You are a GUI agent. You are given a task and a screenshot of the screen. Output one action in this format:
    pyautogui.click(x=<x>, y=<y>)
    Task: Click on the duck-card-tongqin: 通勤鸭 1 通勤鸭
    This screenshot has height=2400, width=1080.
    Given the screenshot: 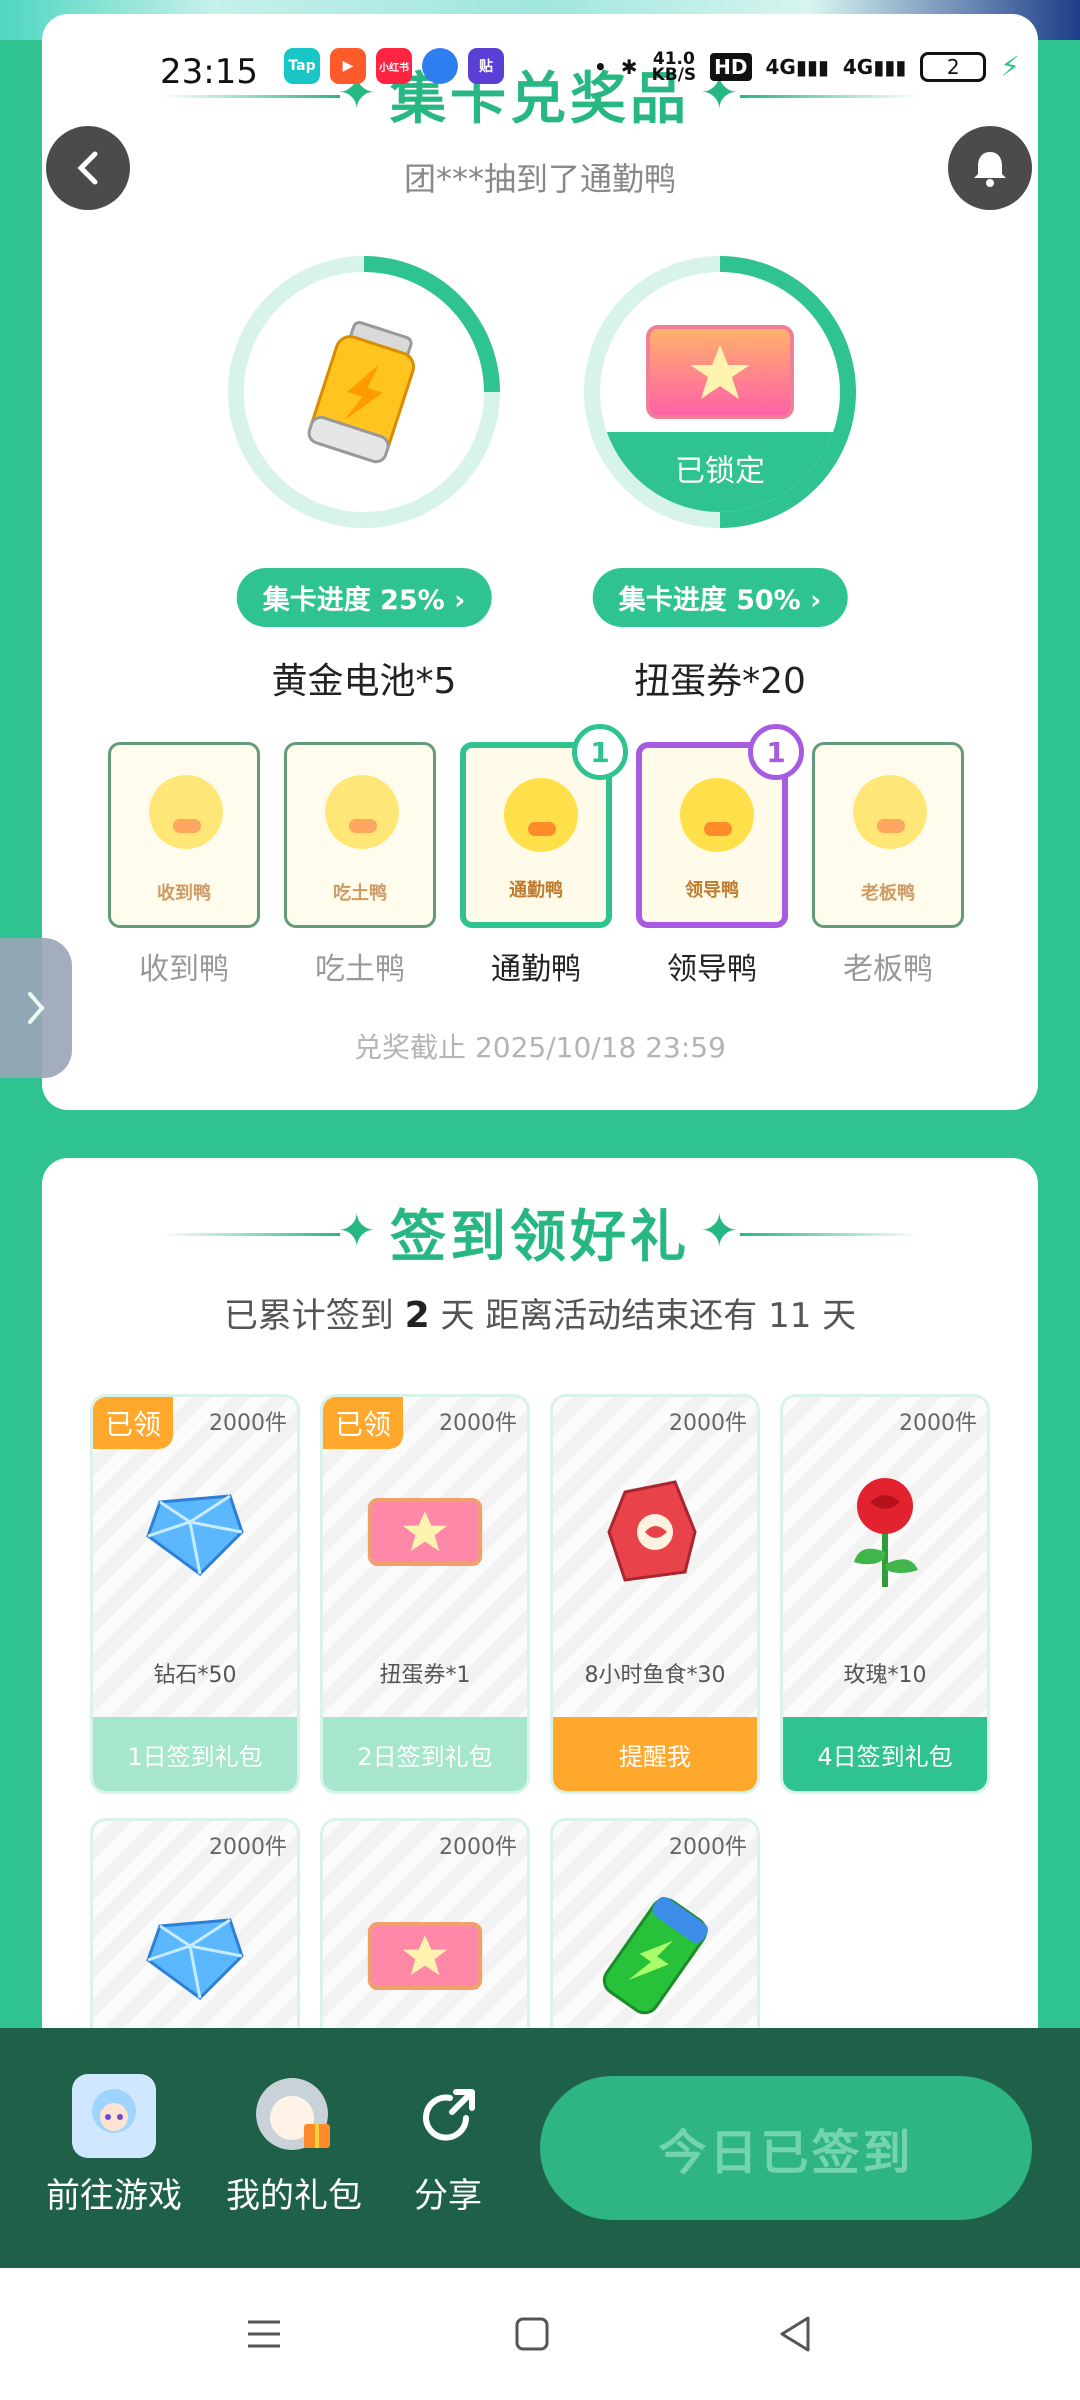 What is the action you would take?
    pyautogui.click(x=544, y=856)
    